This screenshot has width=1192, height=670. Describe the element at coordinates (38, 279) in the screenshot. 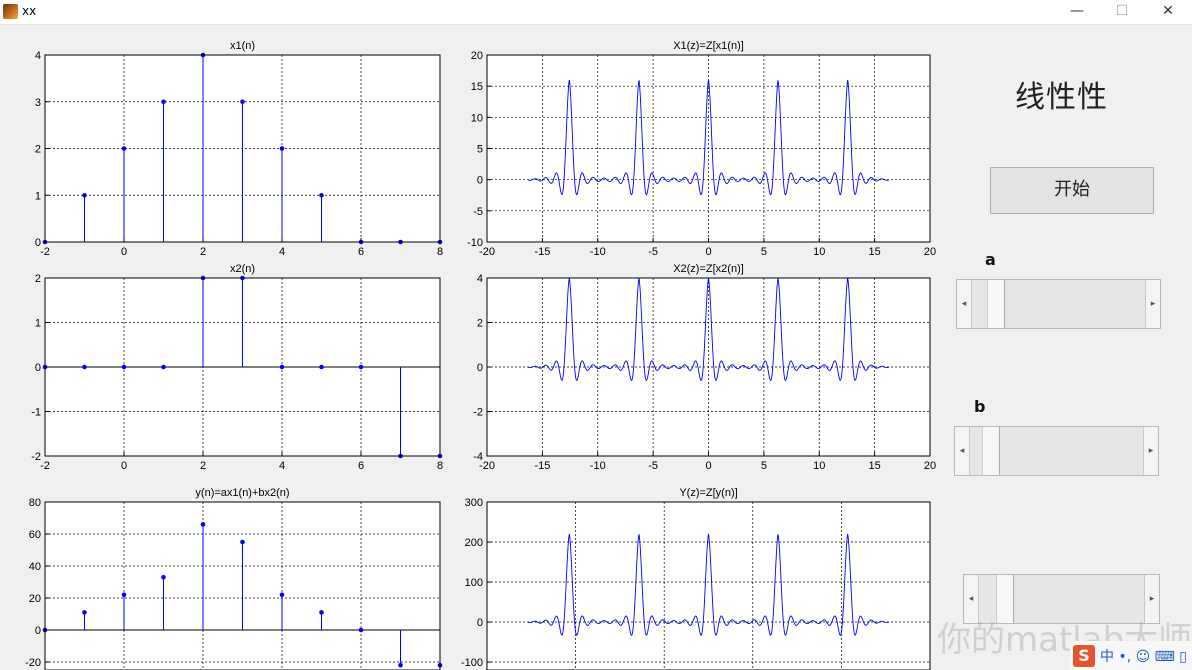

I see `x2-ytick-label: 2` at that location.